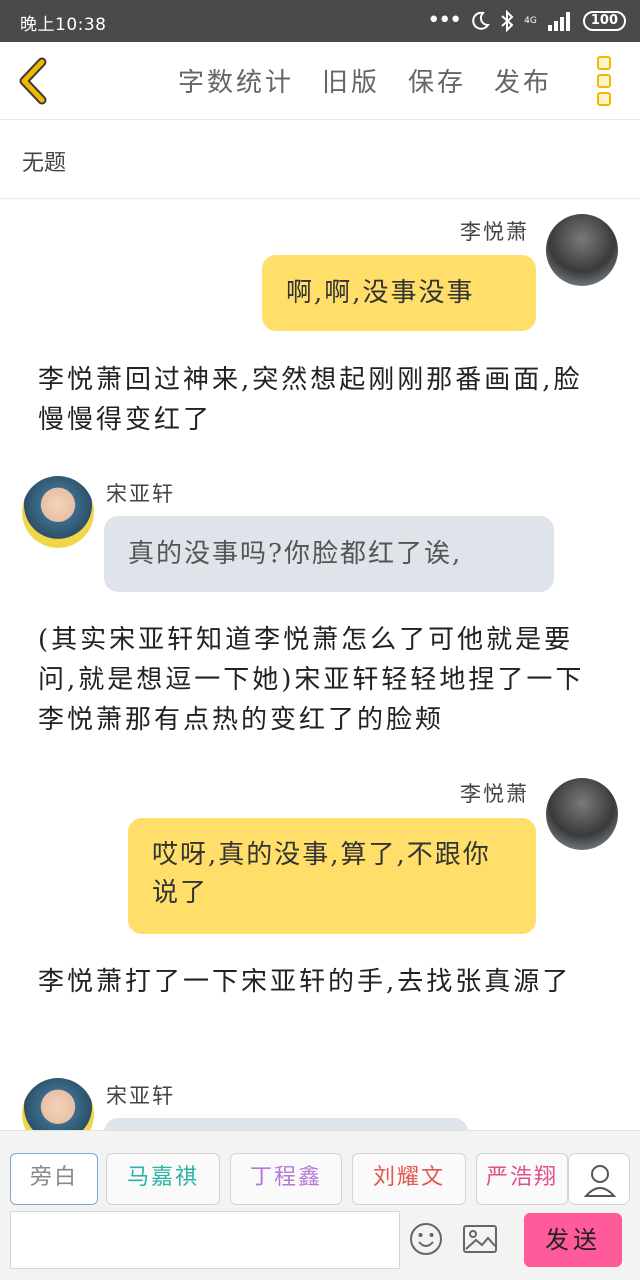 The width and height of the screenshot is (640, 1280). I want to click on role-chip-narrator: 旁白, so click(54, 1179).